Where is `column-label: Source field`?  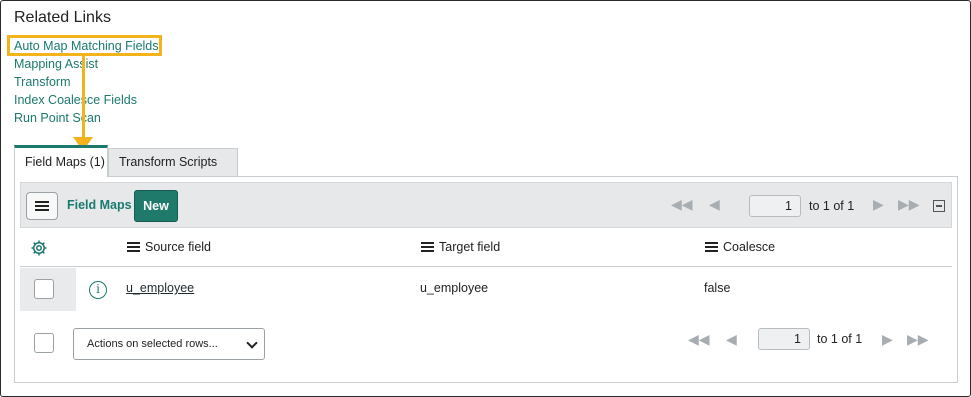 column-label: Source field is located at coordinates (178, 247).